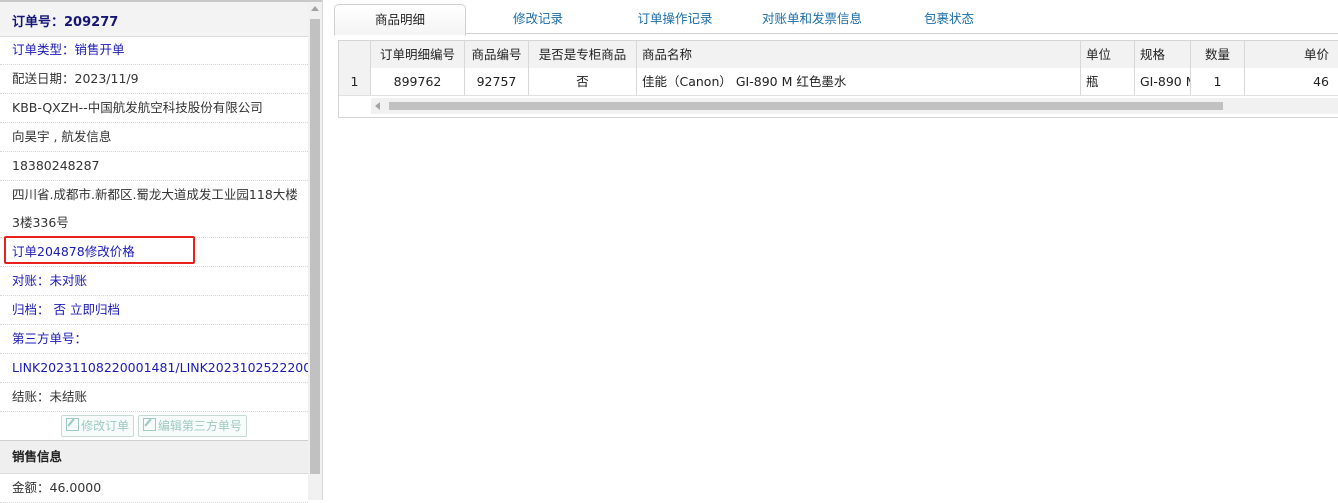 This screenshot has width=1338, height=503. I want to click on grid-header: 订单明细编号 商品编号 是否是专柜商品 商品名称 单位 规格 数量 单价, so click(838, 55).